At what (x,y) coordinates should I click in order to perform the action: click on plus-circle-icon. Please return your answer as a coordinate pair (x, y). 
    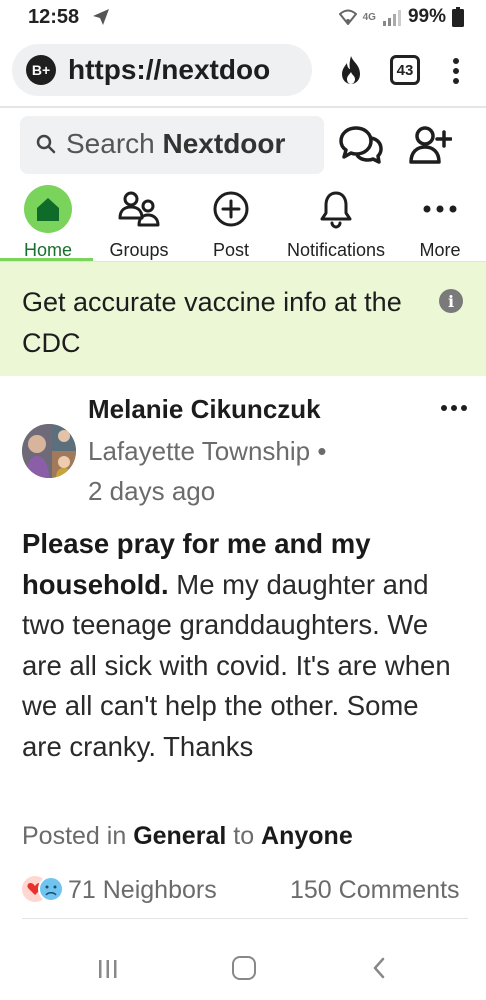
    Looking at the image, I should click on (231, 209).